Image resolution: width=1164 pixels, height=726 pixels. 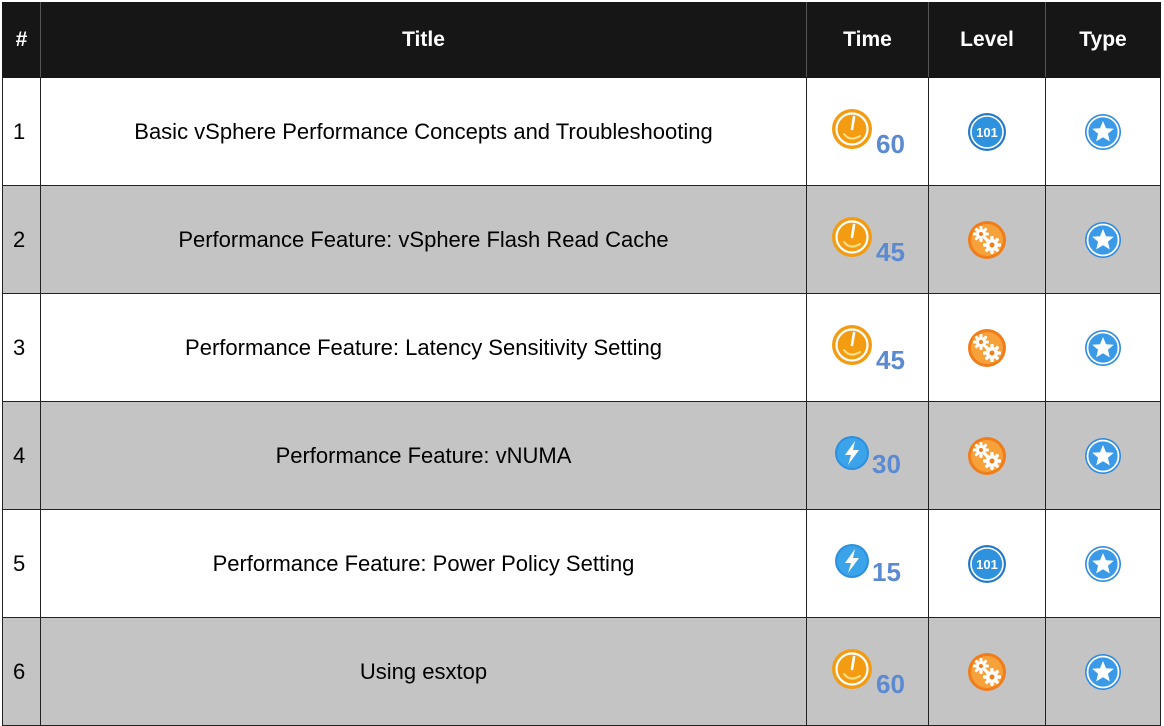 I want to click on row-number: 4, so click(x=21, y=455).